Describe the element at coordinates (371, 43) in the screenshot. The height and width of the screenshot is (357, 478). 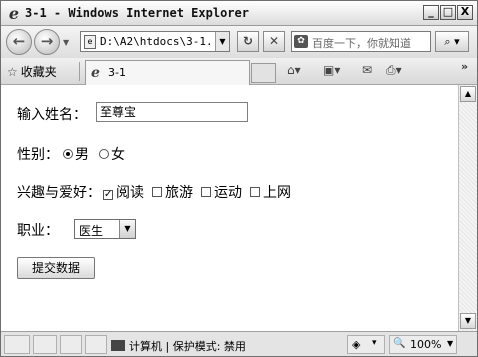
I see `search-input: 百度一下，你就知道` at that location.